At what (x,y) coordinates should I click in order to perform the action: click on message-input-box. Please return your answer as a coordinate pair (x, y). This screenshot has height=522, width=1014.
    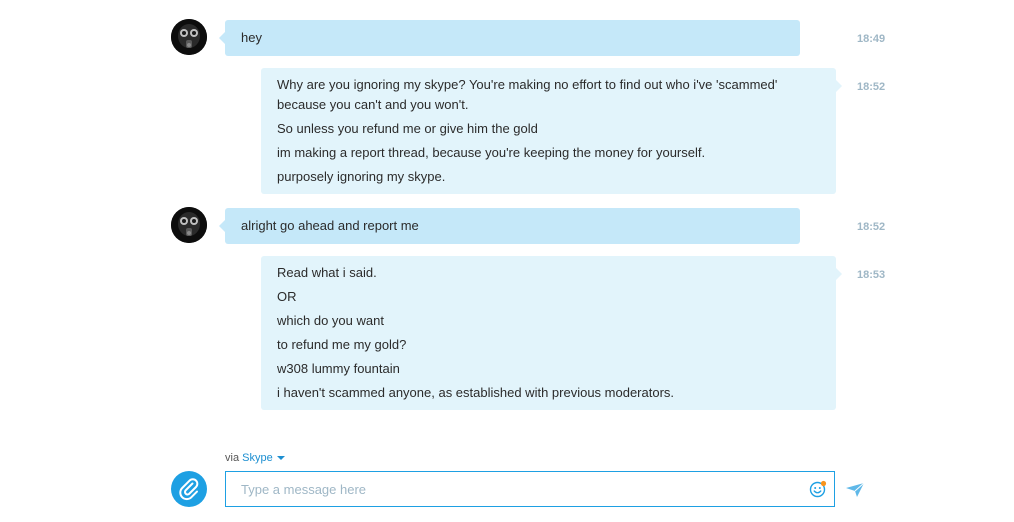
    Looking at the image, I should click on (530, 489).